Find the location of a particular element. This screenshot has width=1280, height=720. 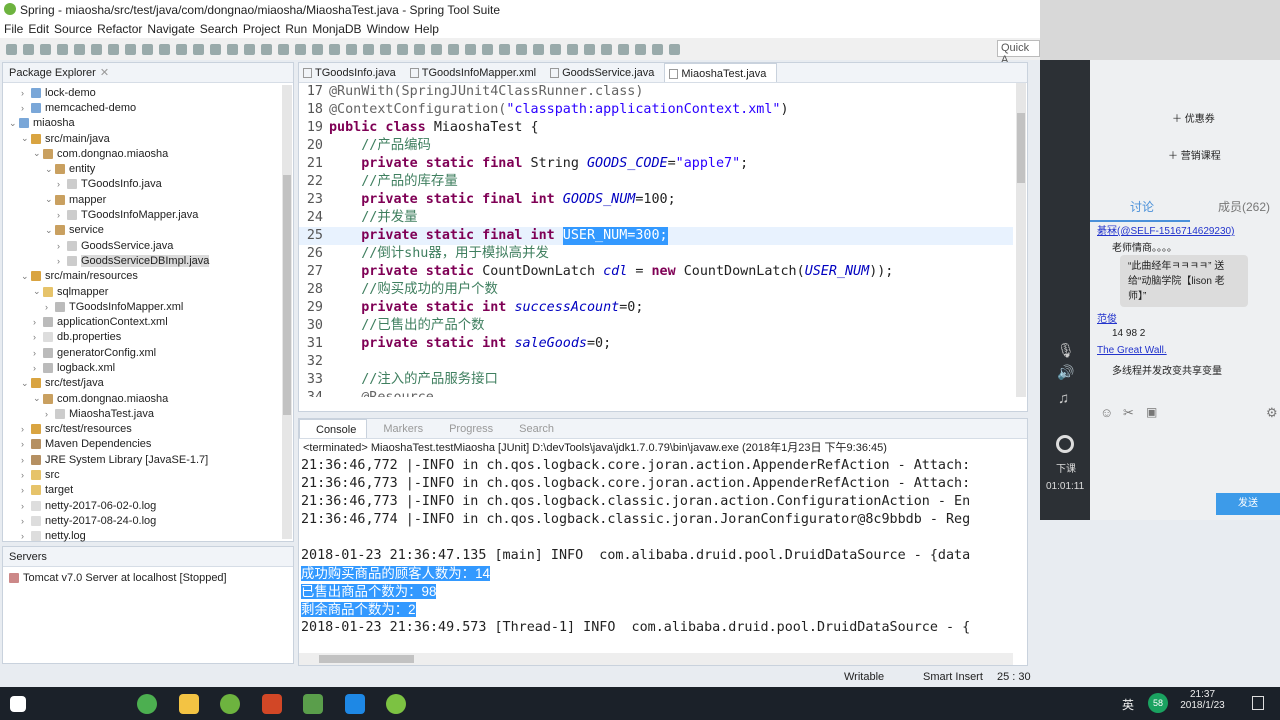

tree-item: › netty-2017-08-24-0.log is located at coordinates (142, 520).